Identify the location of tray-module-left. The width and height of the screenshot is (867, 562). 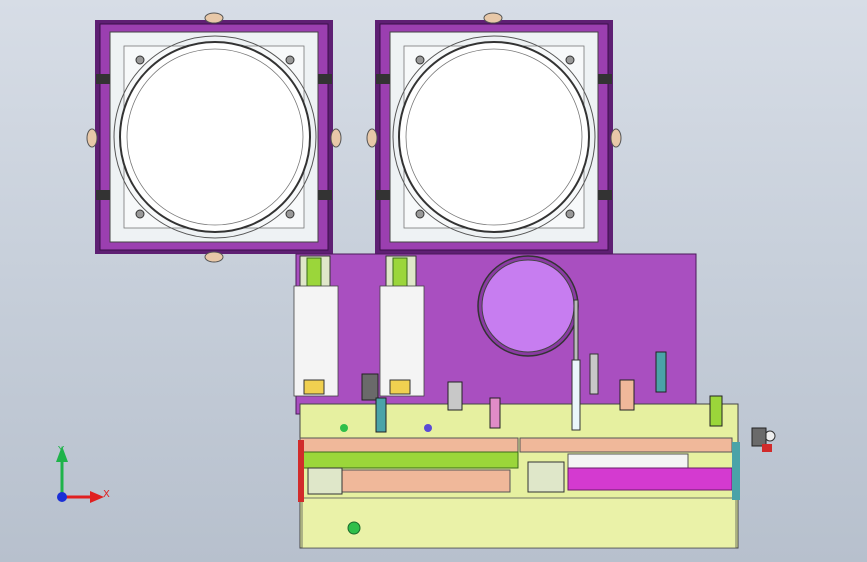
(214, 137).